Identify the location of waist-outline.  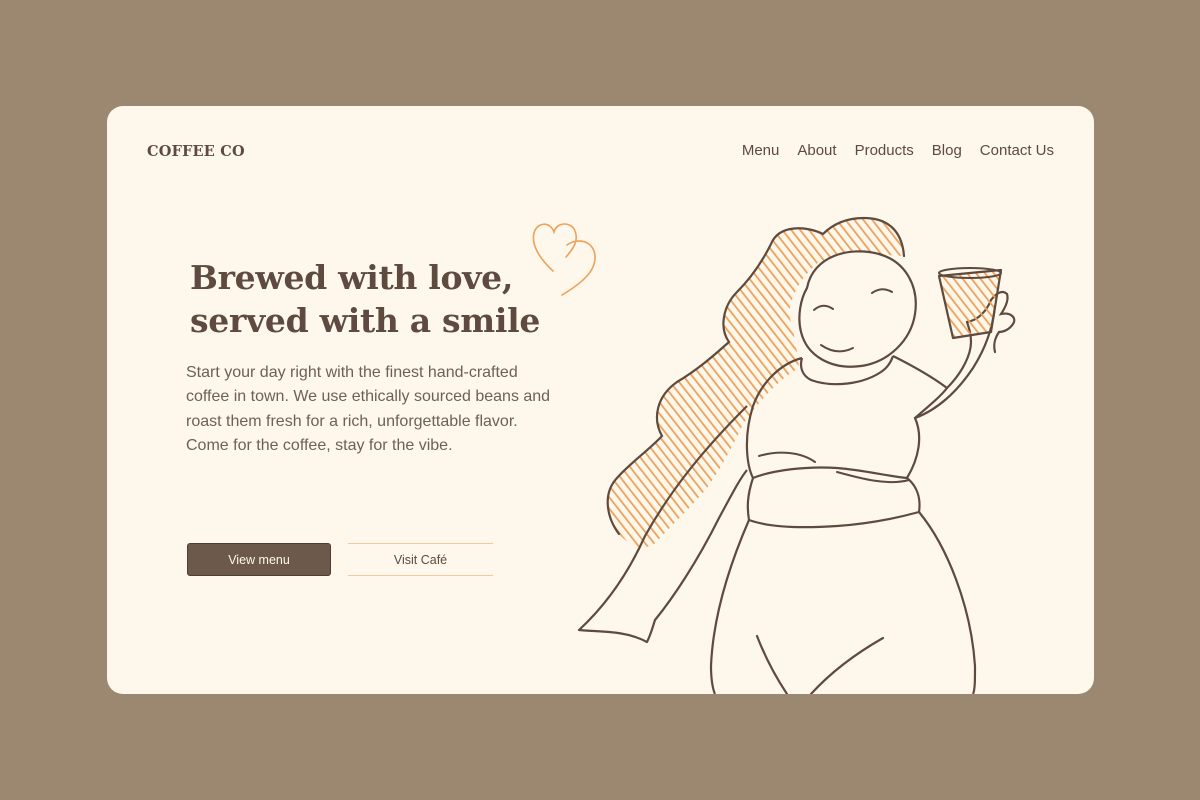
(833, 503).